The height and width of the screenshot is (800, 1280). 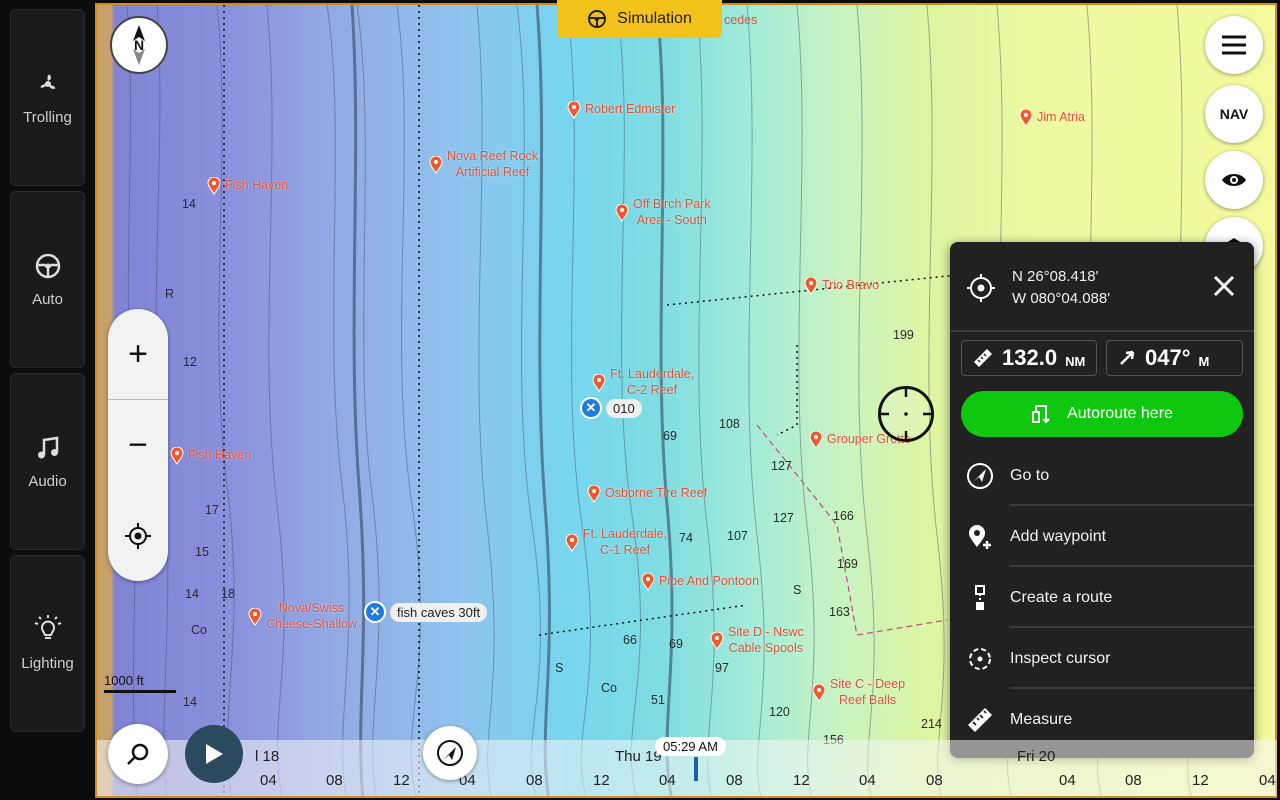 I want to click on menu-item-inspect-cursor: Inspect cursor, so click(x=1102, y=659).